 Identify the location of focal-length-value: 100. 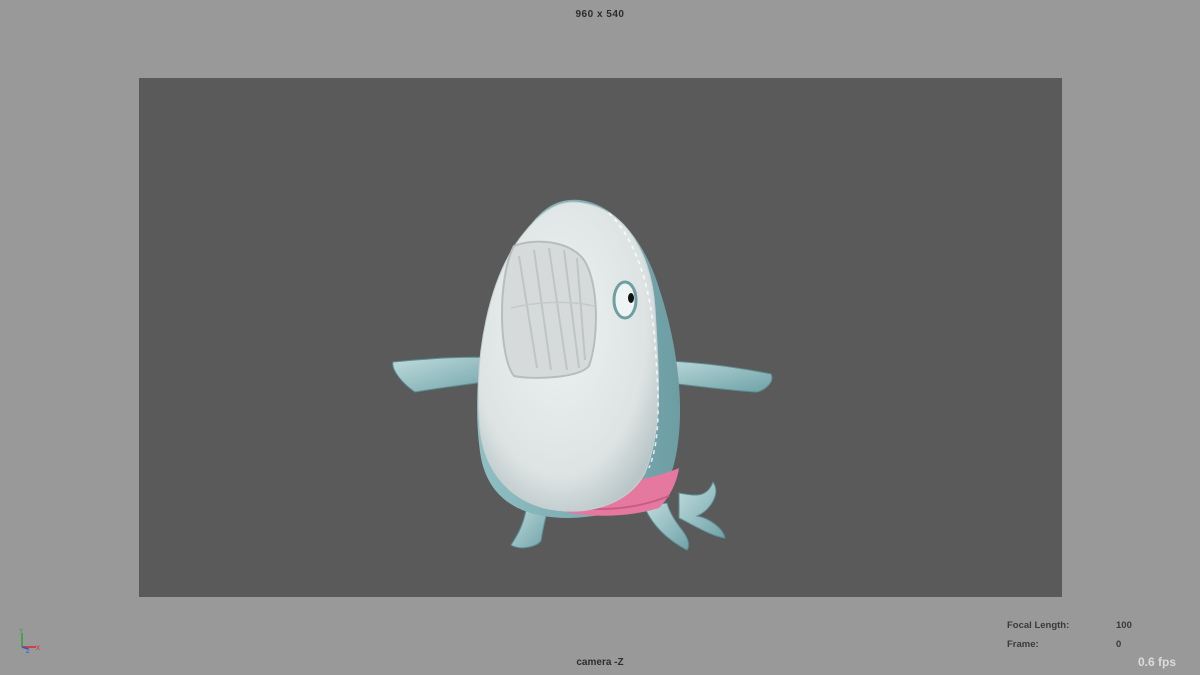
(1124, 625).